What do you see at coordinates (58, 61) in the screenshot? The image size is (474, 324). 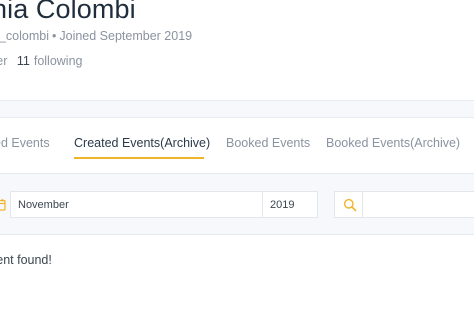 I see `following-link: following` at bounding box center [58, 61].